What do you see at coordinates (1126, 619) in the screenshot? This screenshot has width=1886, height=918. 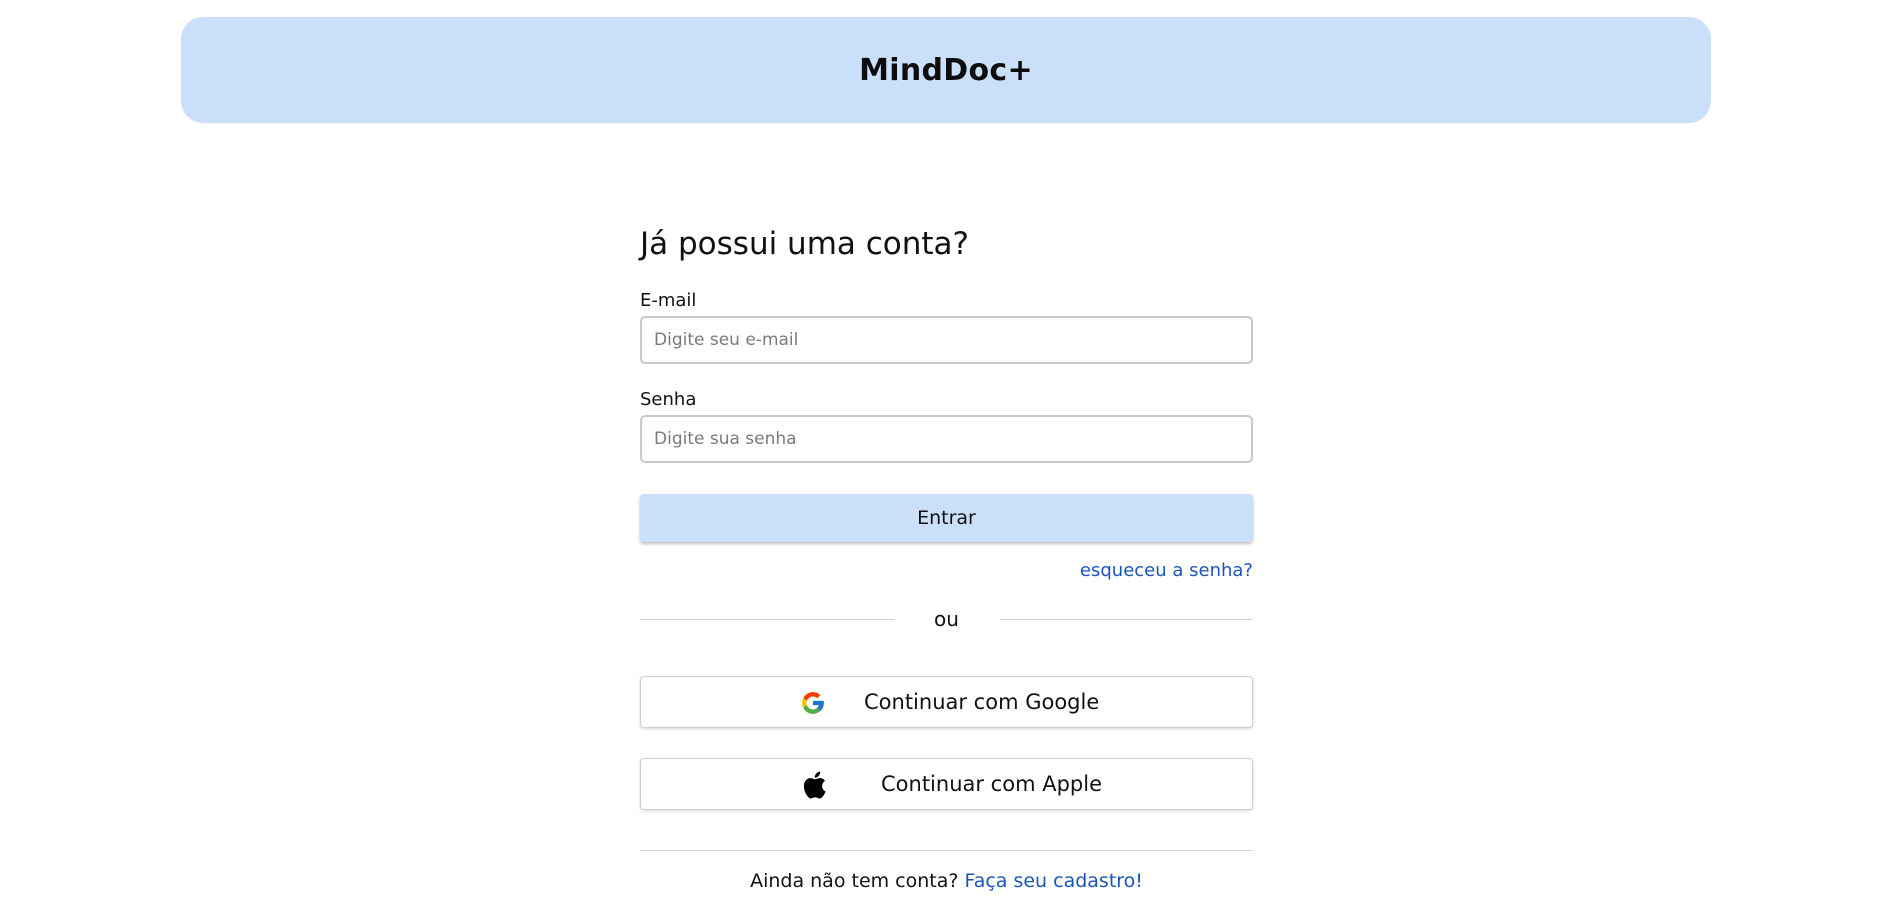 I see `divider-line-right` at bounding box center [1126, 619].